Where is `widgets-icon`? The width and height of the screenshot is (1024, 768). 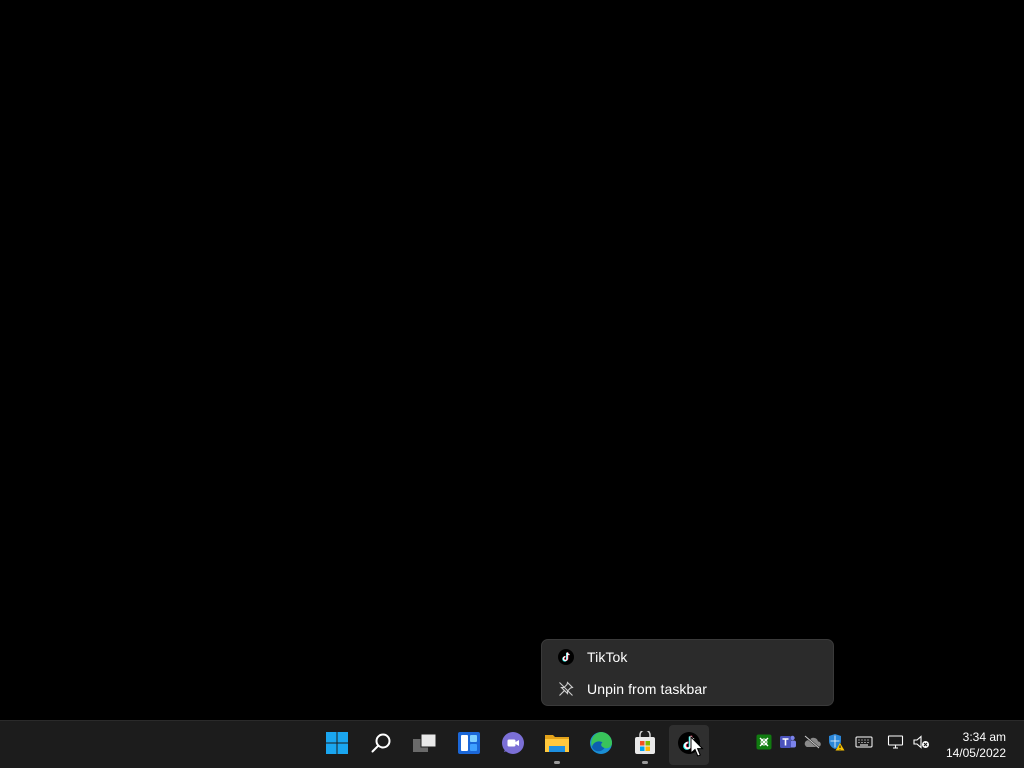
widgets-icon is located at coordinates (469, 745).